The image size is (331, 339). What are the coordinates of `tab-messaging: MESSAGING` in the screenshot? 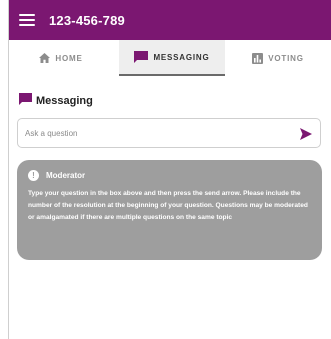 It's located at (172, 58).